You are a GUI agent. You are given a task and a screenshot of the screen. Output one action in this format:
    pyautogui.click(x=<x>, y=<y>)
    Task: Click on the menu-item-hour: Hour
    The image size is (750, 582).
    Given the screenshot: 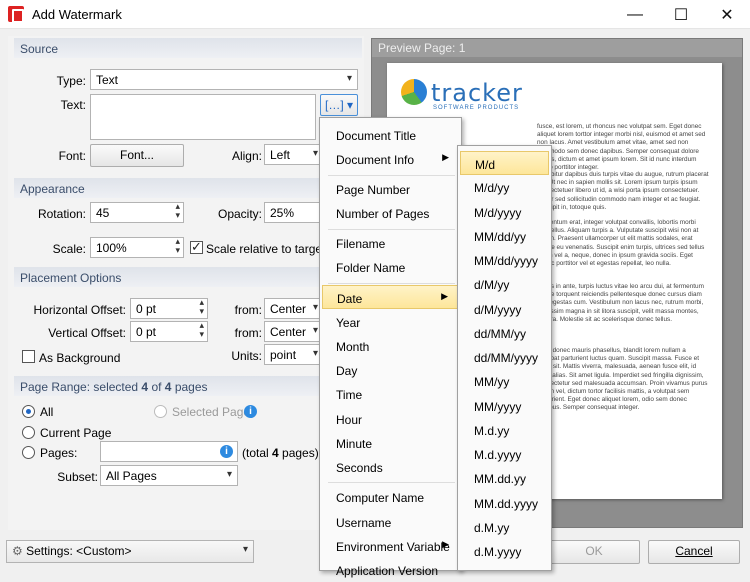 What is the action you would take?
    pyautogui.click(x=390, y=419)
    